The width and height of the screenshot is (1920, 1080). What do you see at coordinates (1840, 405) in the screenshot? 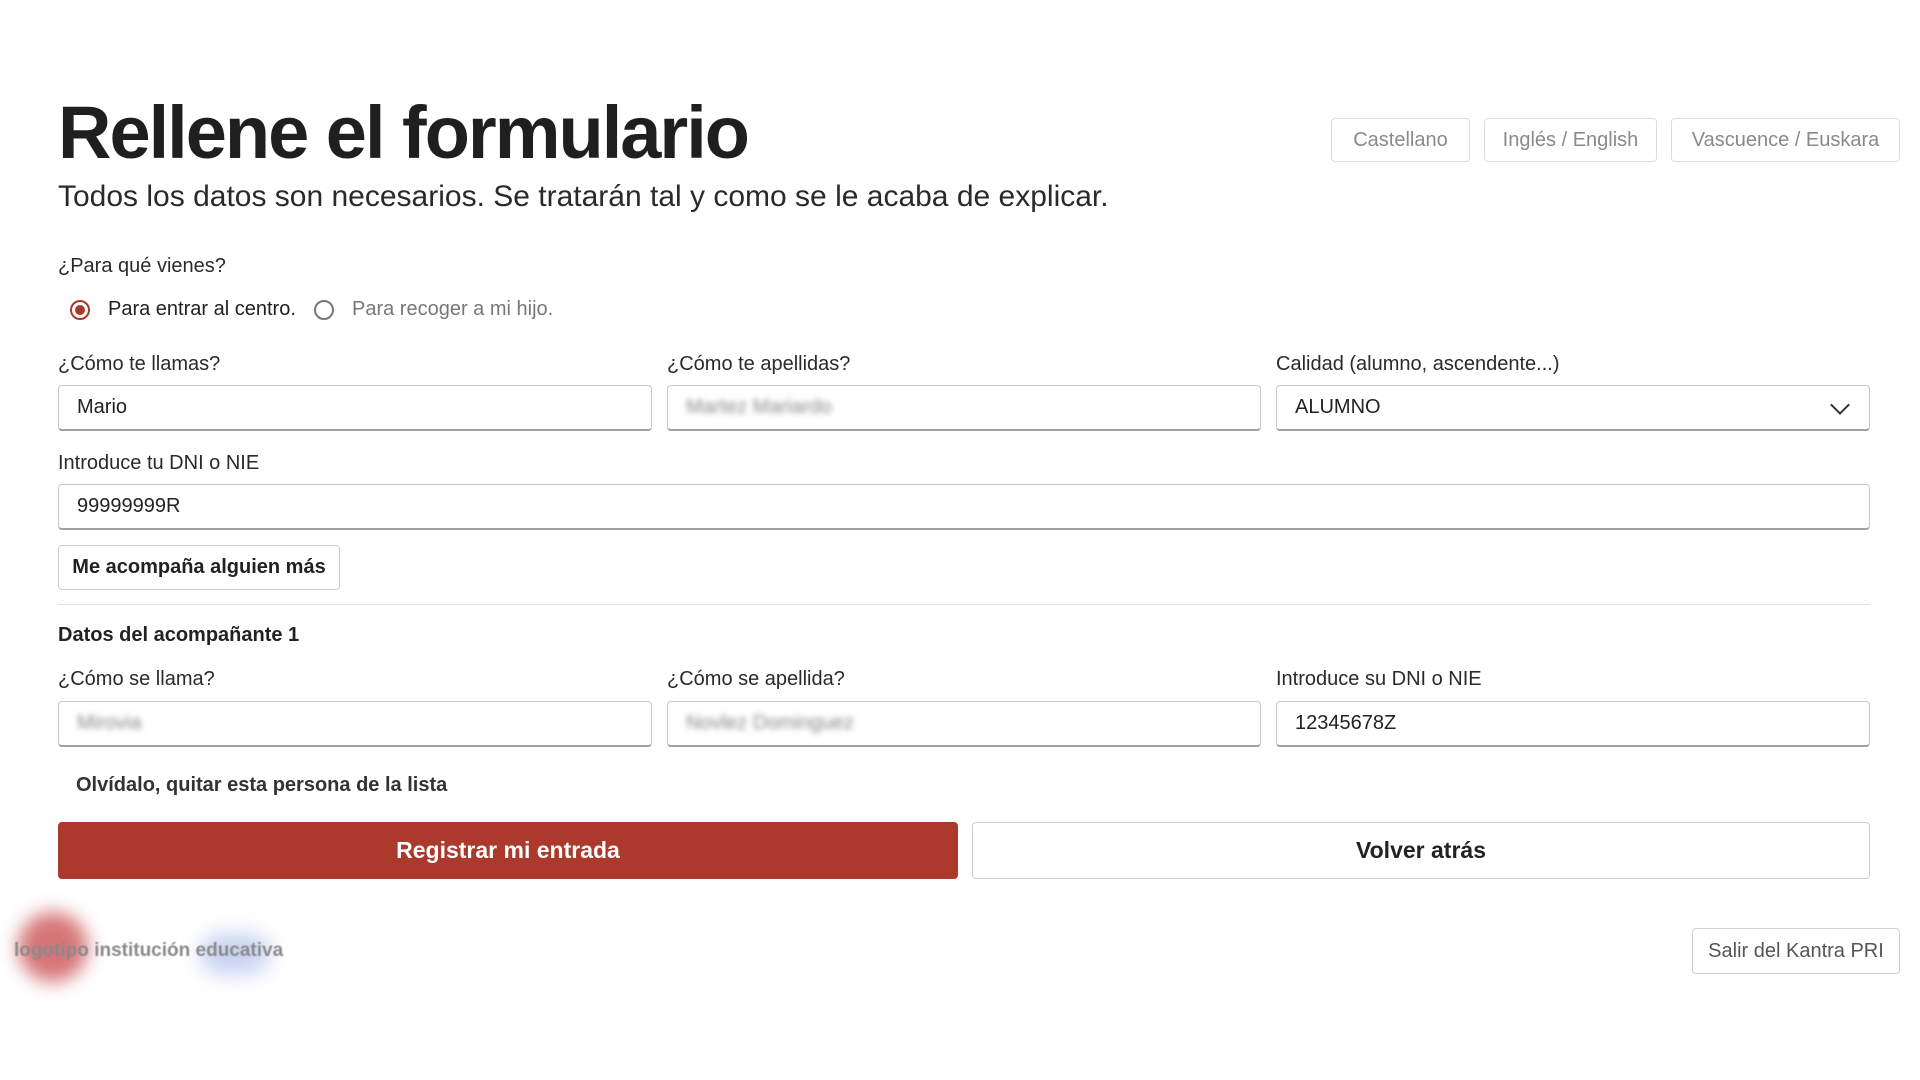
I see `chevron-down-icon` at bounding box center [1840, 405].